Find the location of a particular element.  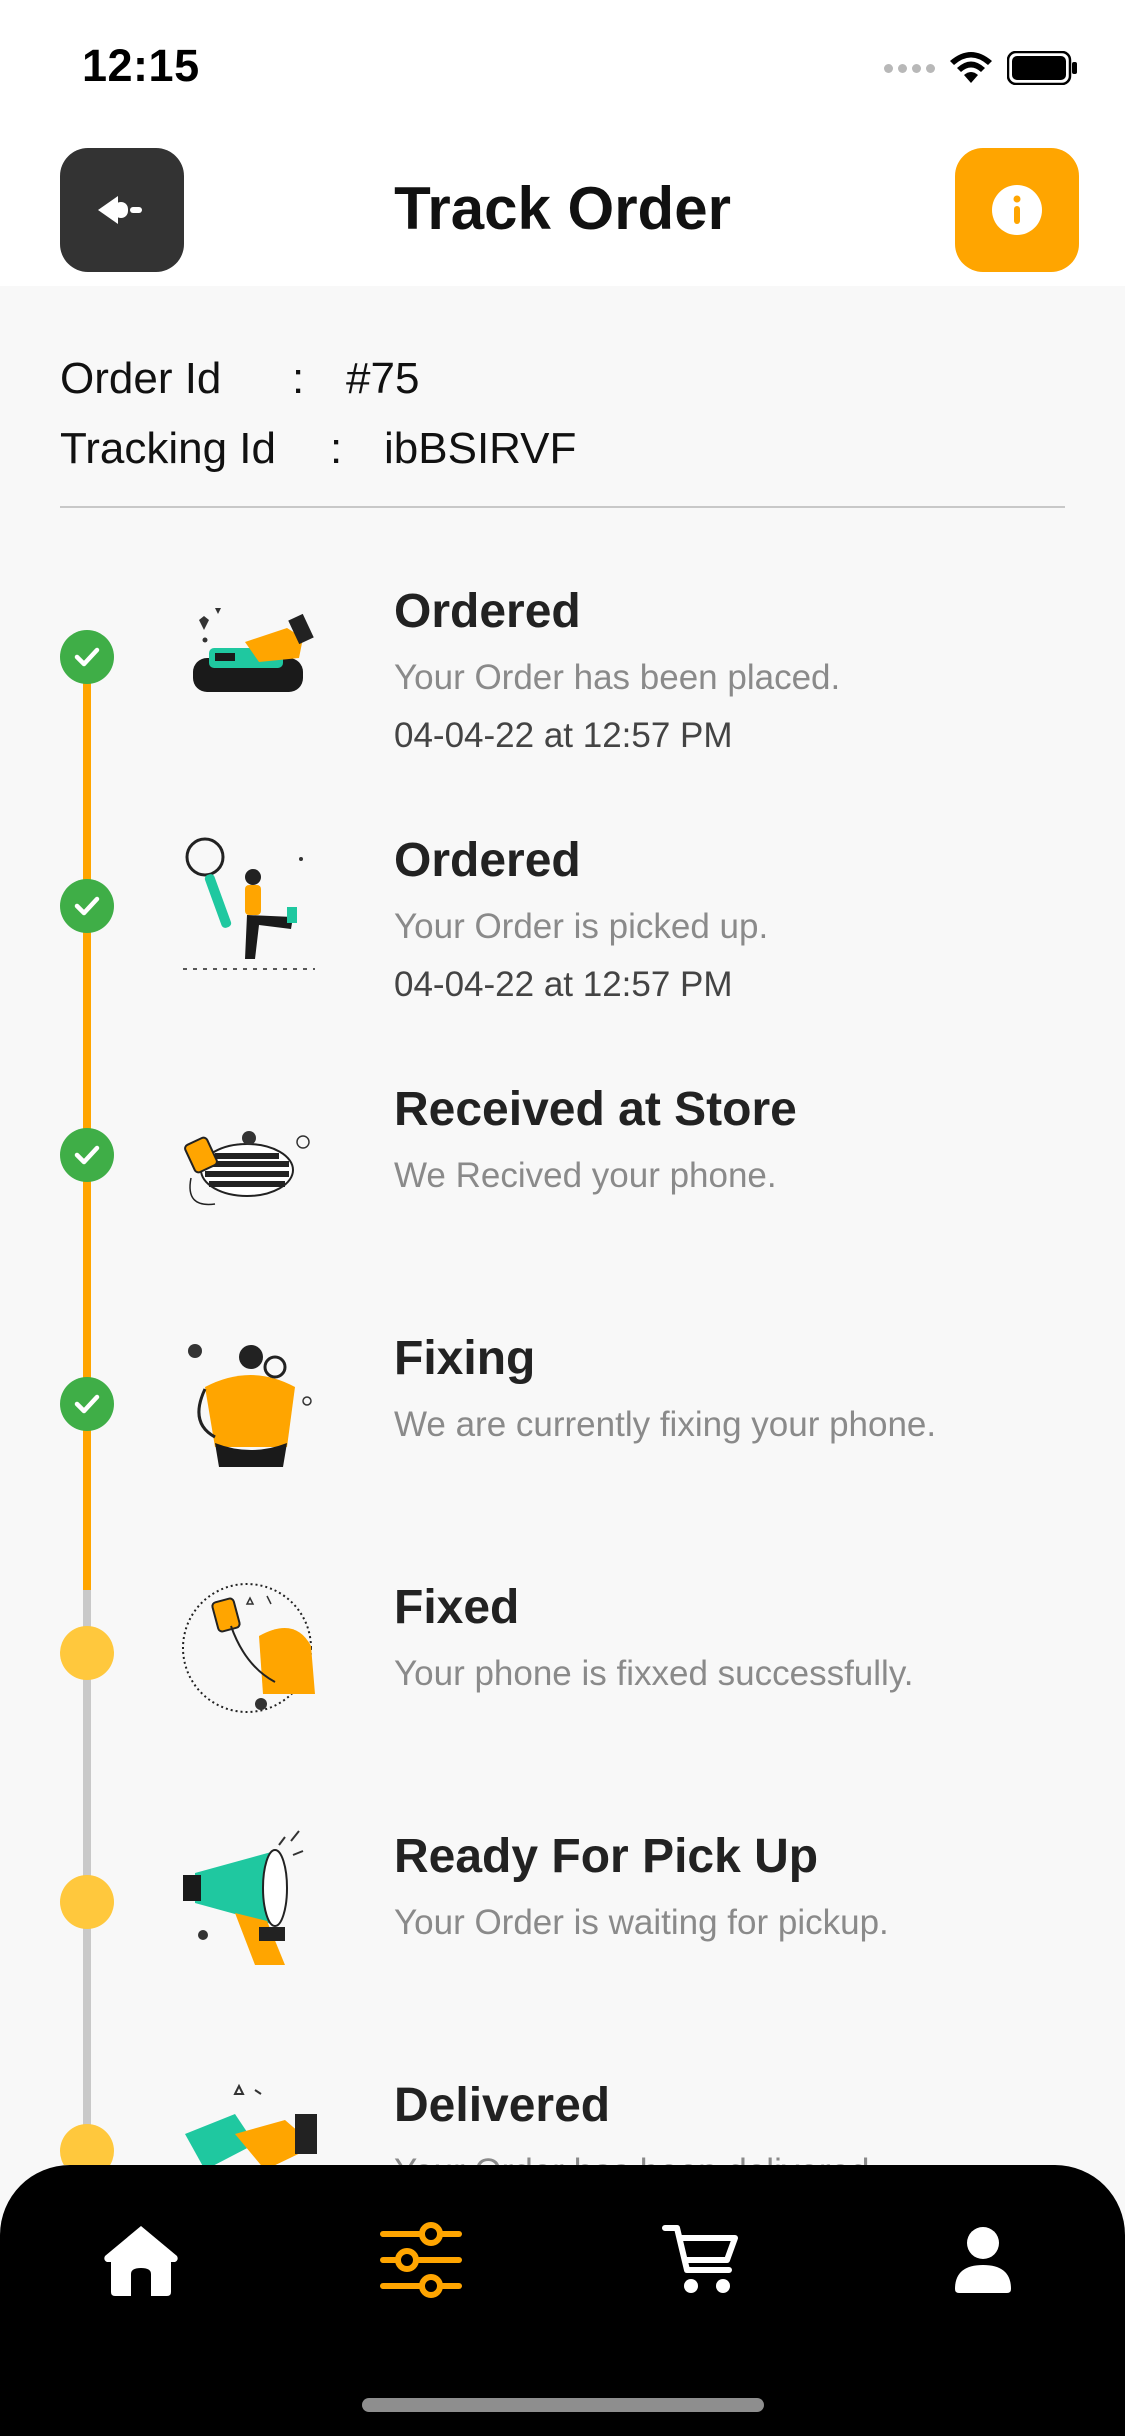

step-description: Your Order is waiting for pickup. is located at coordinates (641, 1922).